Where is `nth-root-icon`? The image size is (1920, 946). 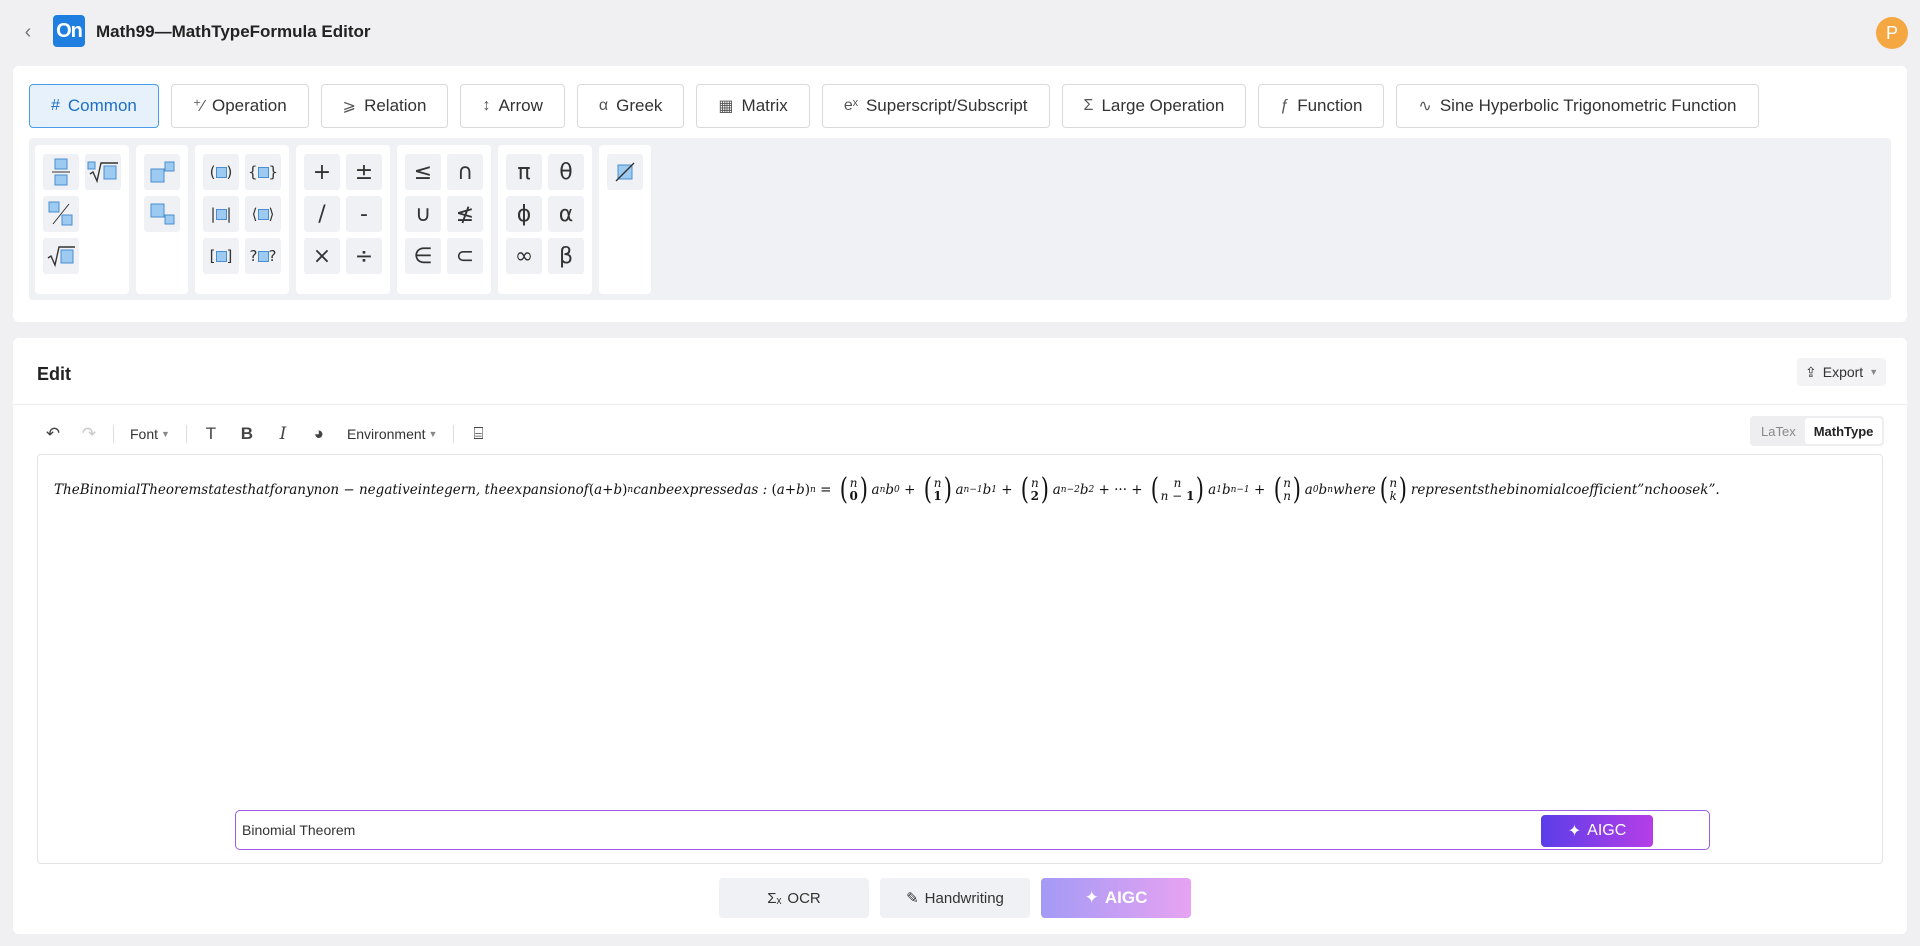
nth-root-icon is located at coordinates (103, 172).